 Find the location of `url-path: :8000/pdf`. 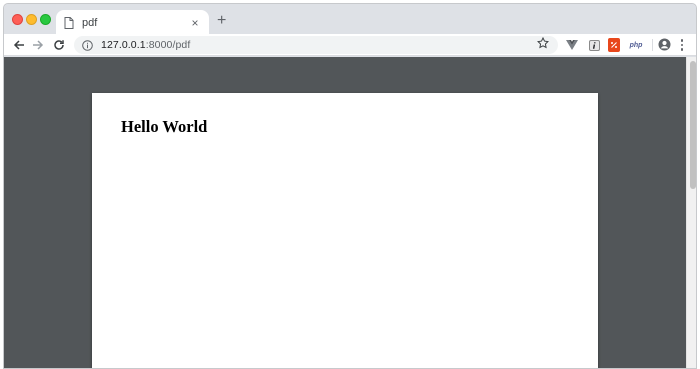

url-path: :8000/pdf is located at coordinates (168, 45).